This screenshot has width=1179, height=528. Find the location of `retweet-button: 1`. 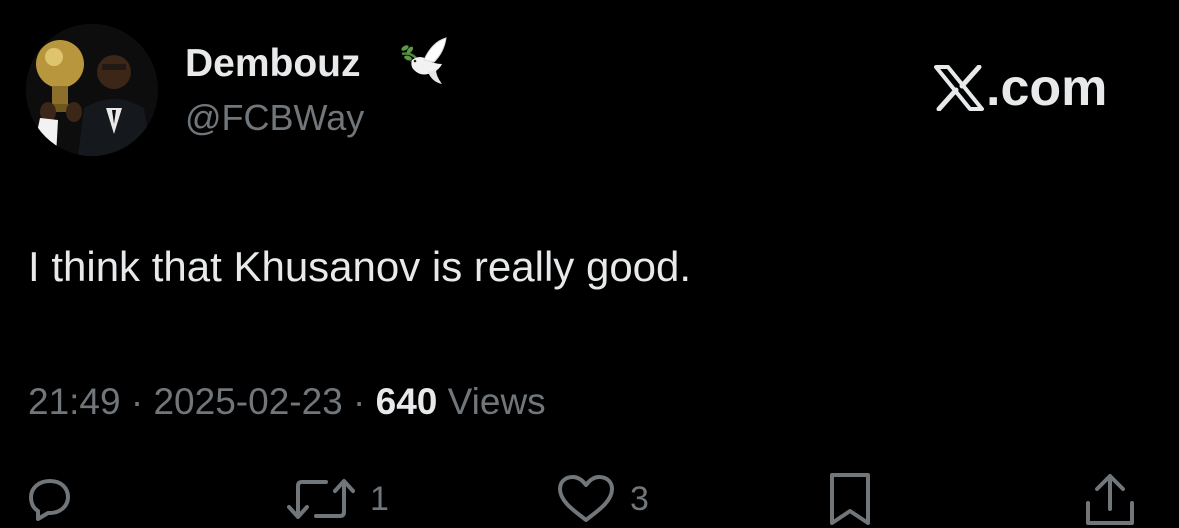

retweet-button: 1 is located at coordinates (337, 499).